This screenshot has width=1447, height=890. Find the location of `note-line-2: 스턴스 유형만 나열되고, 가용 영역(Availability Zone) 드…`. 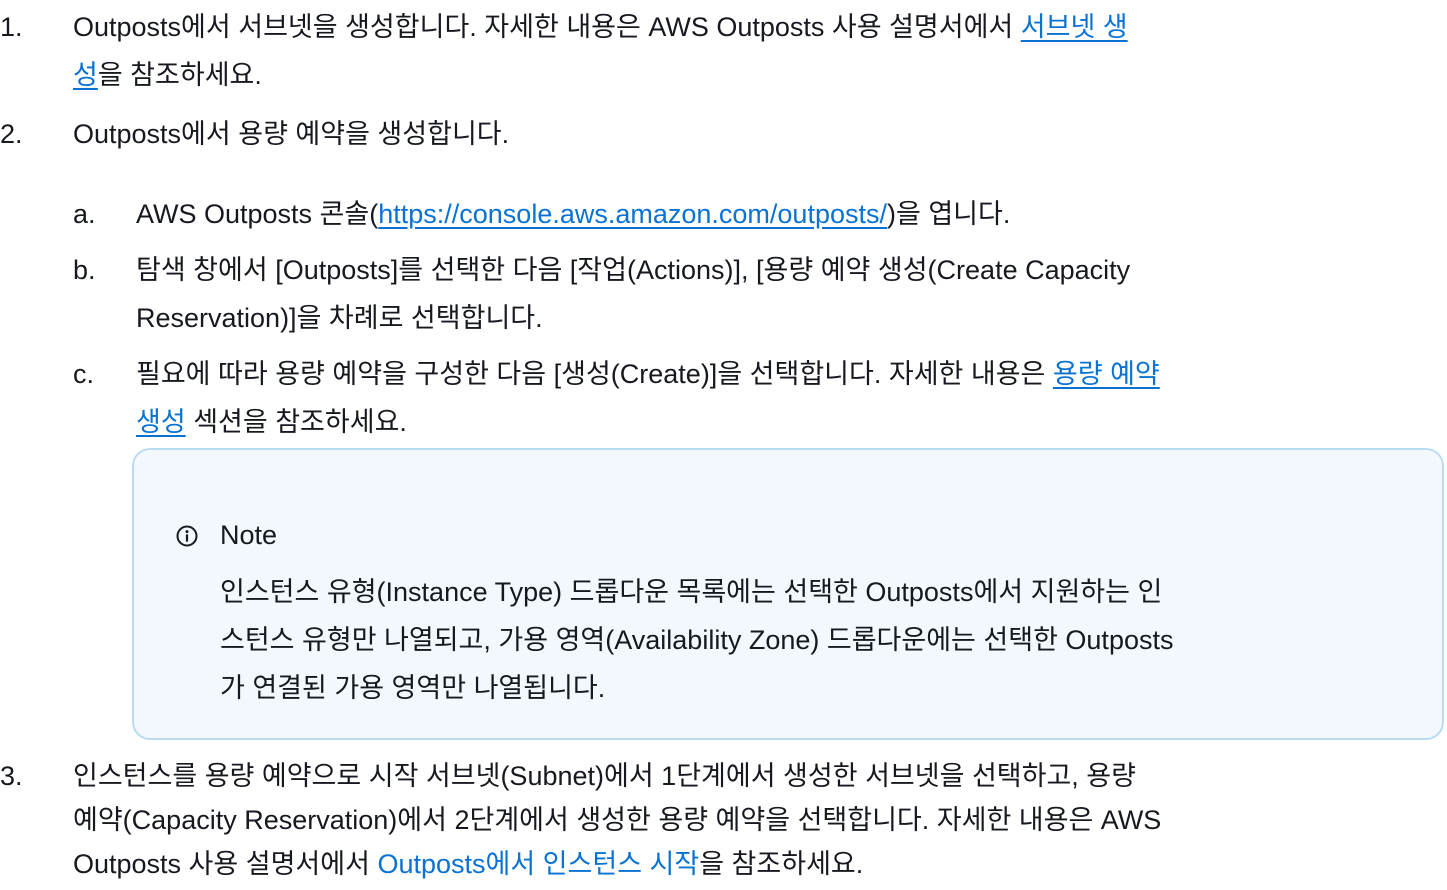

note-line-2: 스턴스 유형만 나열되고, 가용 영역(Availability Zone) 드… is located at coordinates (697, 640).